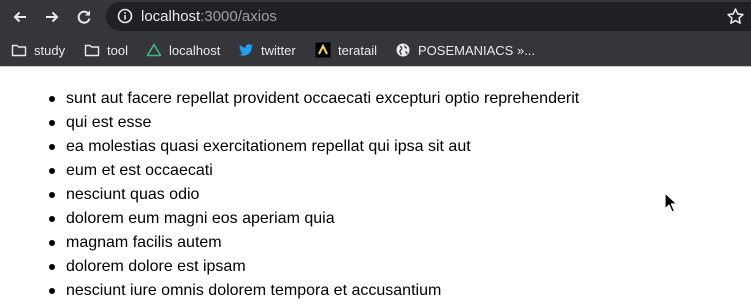  What do you see at coordinates (428, 16) in the screenshot?
I see `address-bar: localhost:3000/axios` at bounding box center [428, 16].